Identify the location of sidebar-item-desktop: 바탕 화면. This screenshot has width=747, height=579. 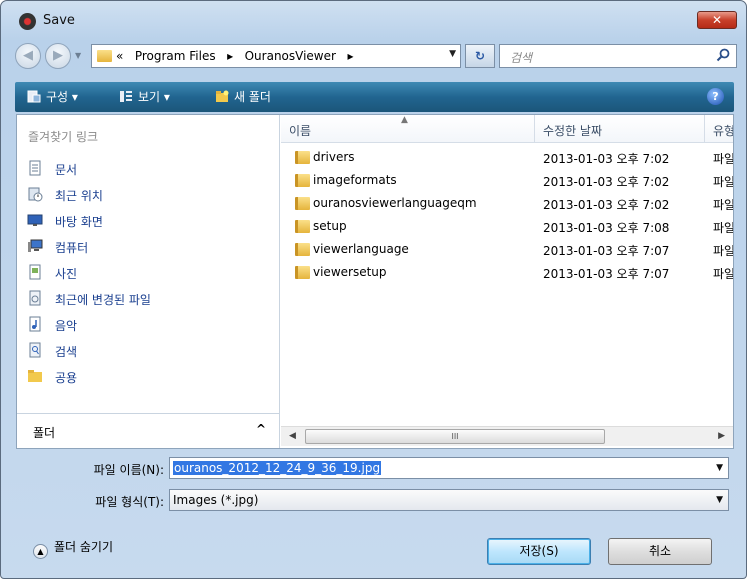
(149, 221).